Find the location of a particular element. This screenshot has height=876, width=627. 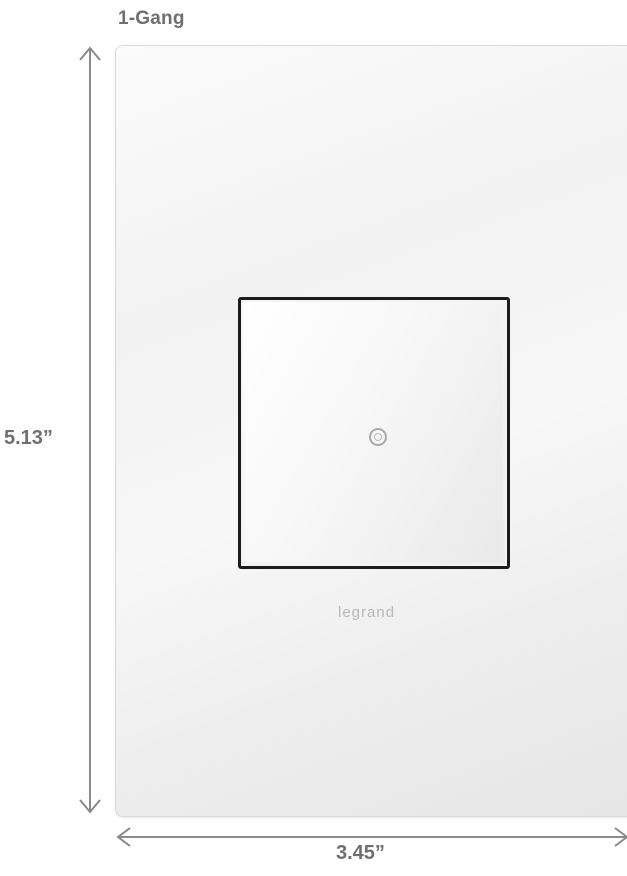

height-dimension-arrow is located at coordinates (90, 430).